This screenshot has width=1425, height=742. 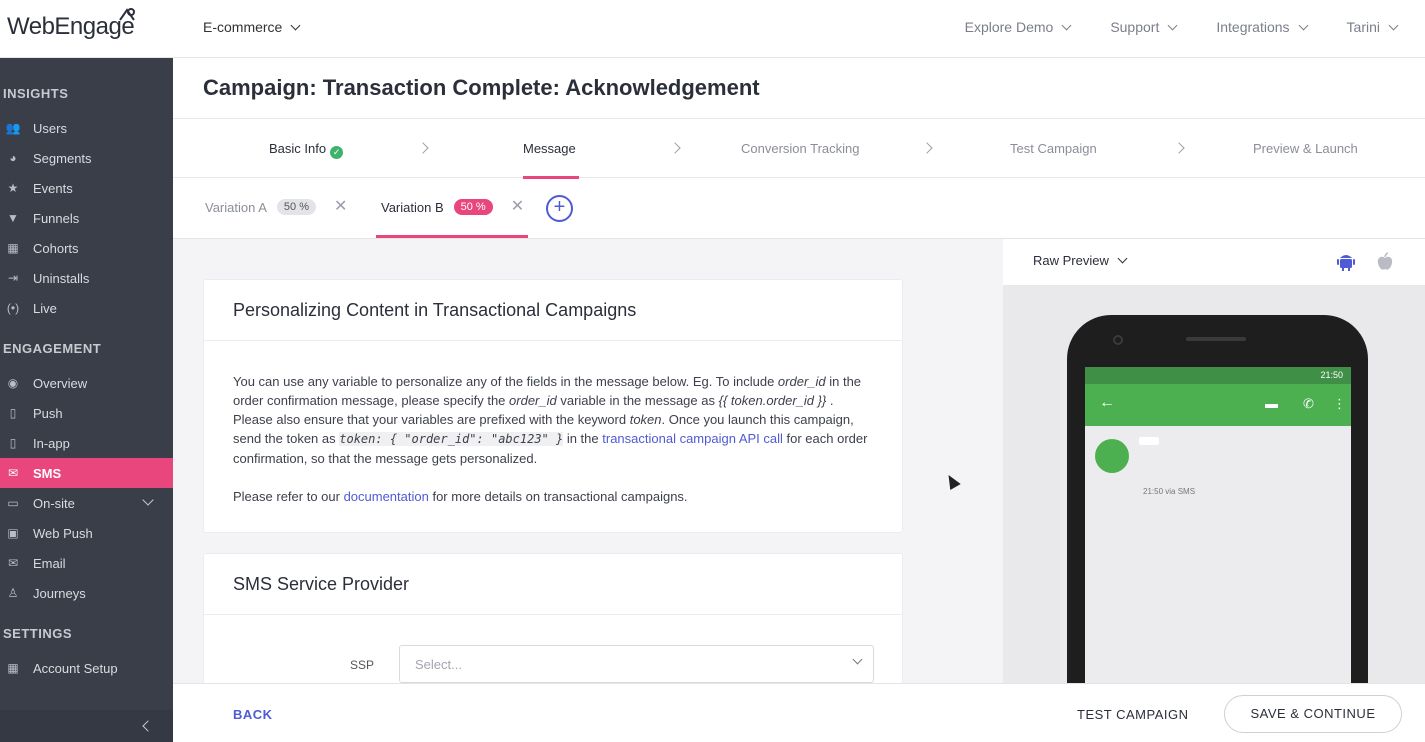 I want to click on sidebar-item-label: On-site, so click(x=54, y=503).